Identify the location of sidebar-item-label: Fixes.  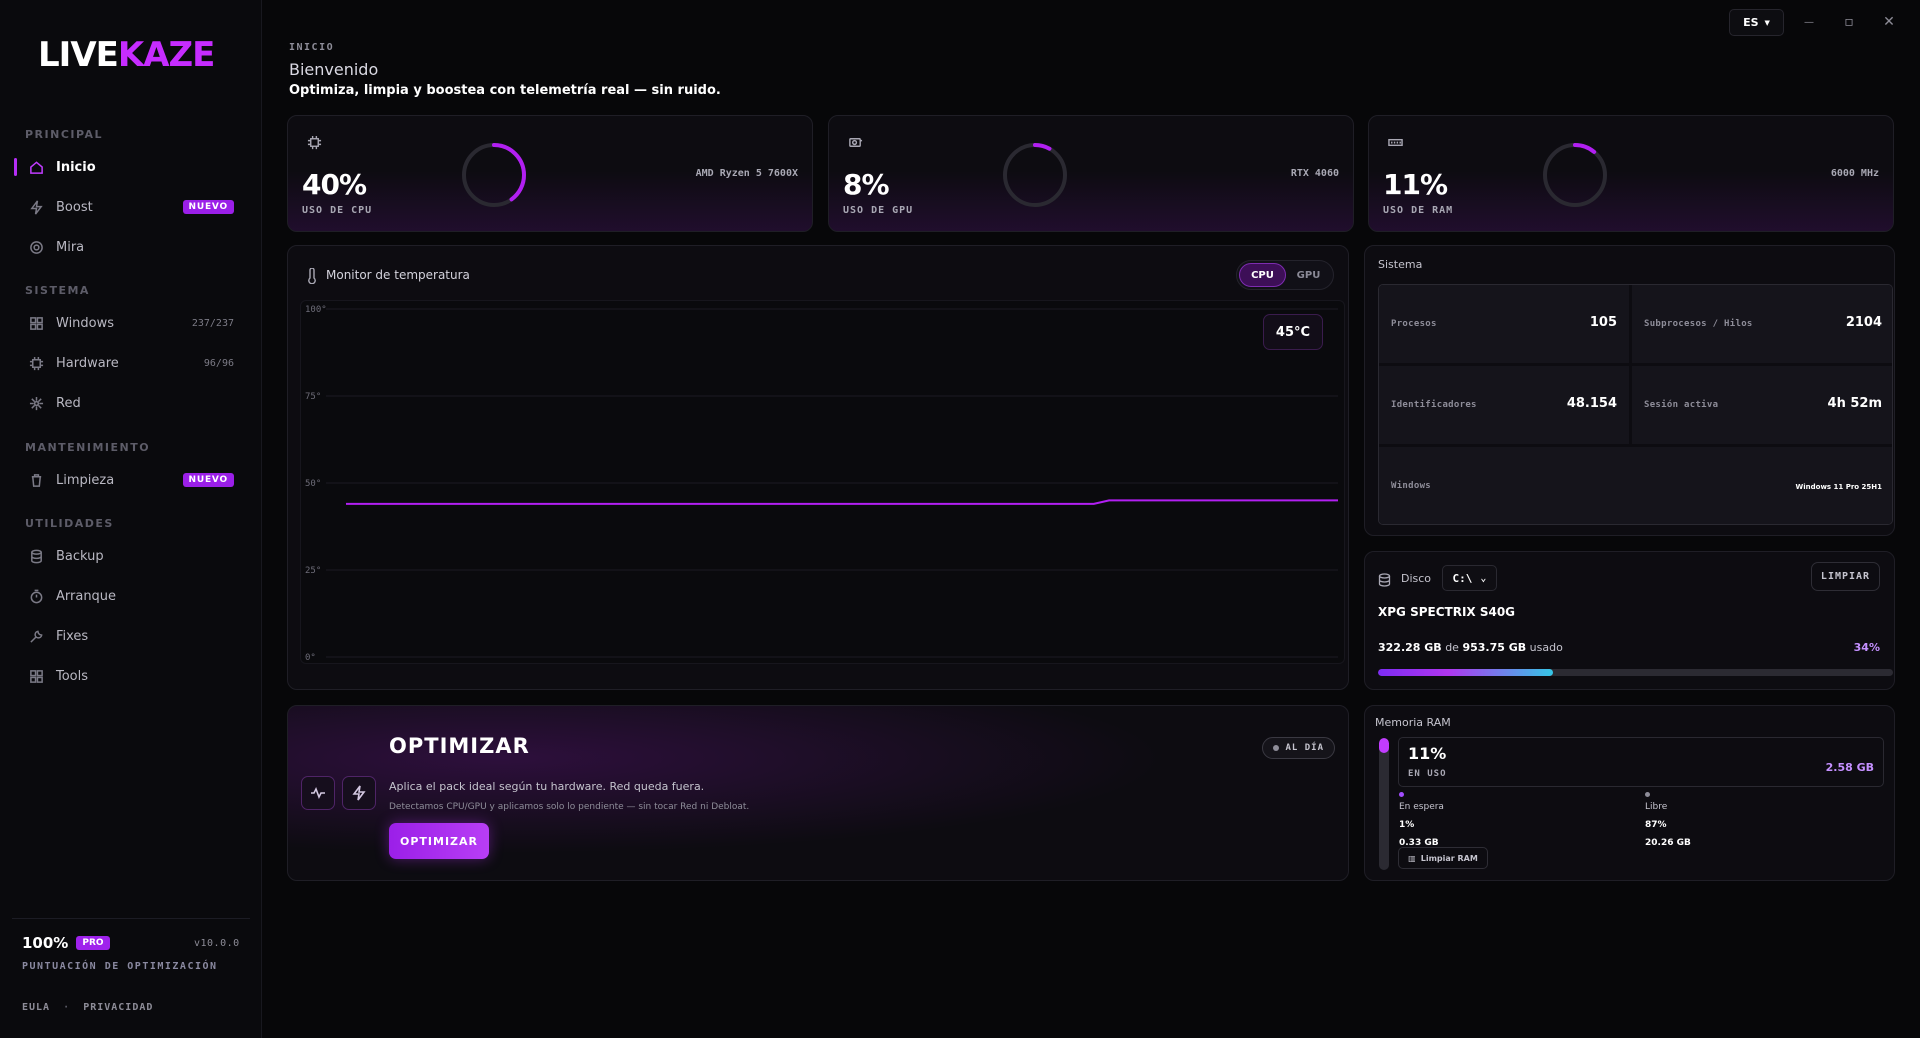
(72, 636).